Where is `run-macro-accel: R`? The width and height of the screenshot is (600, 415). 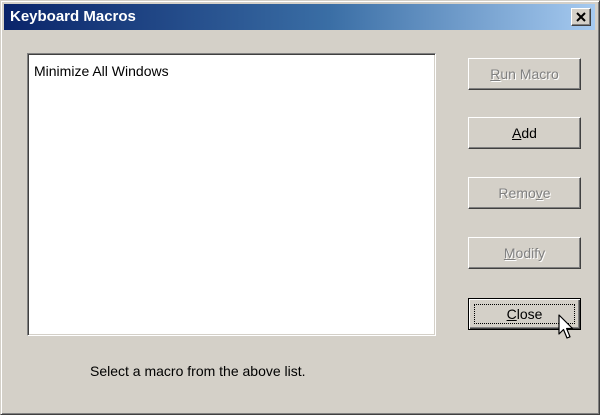
run-macro-accel: R is located at coordinates (495, 74).